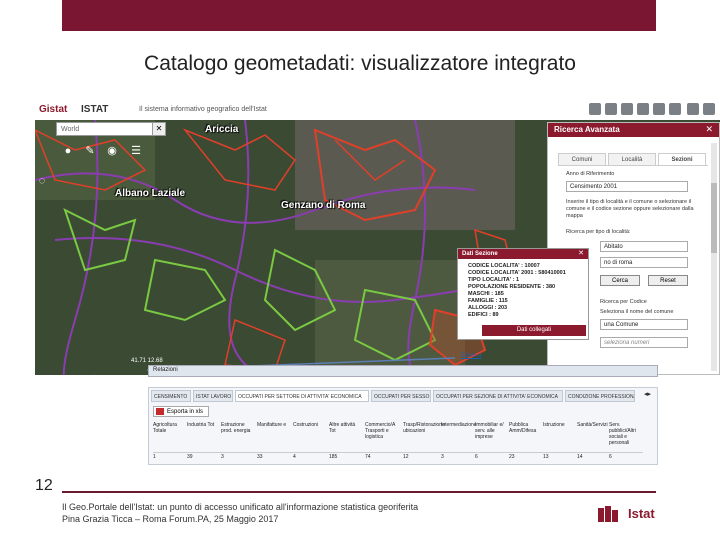 The width and height of the screenshot is (720, 540). What do you see at coordinates (42, 181) in the screenshot?
I see `zoom-icon: ◌` at bounding box center [42, 181].